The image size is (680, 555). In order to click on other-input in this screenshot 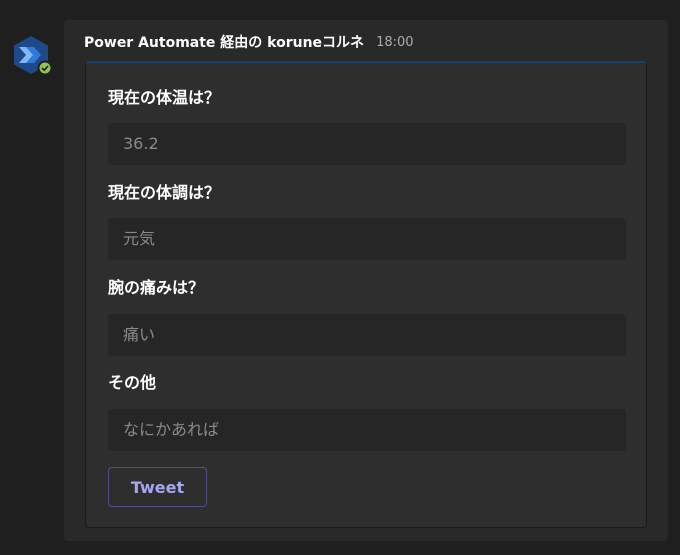, I will do `click(367, 430)`.